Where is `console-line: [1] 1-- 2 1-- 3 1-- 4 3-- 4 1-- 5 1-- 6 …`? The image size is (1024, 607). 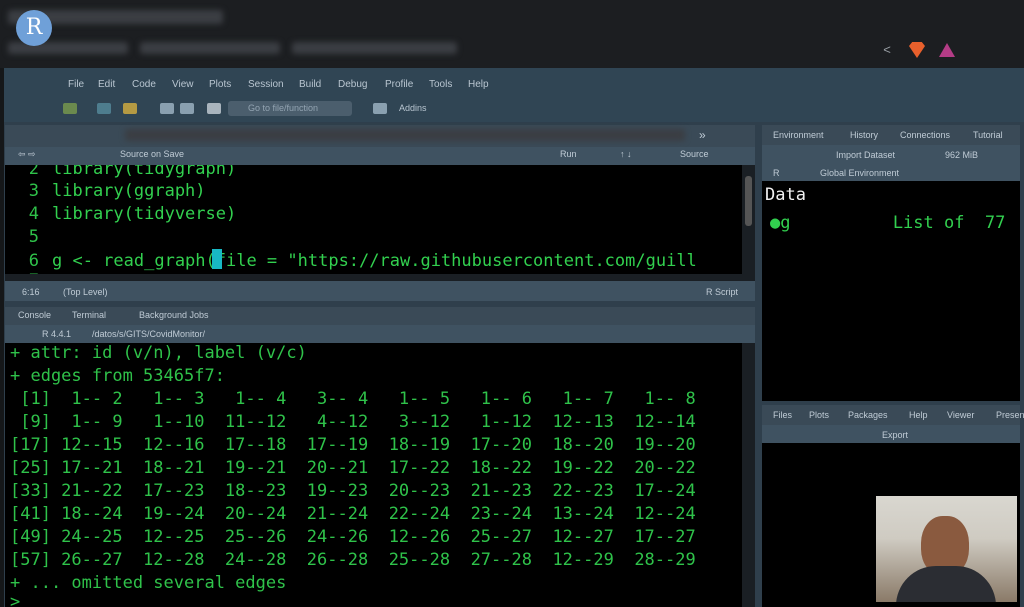 console-line: [1] 1-- 2 1-- 3 1-- 4 3-- 4 1-- 5 1-- 6 … is located at coordinates (353, 399).